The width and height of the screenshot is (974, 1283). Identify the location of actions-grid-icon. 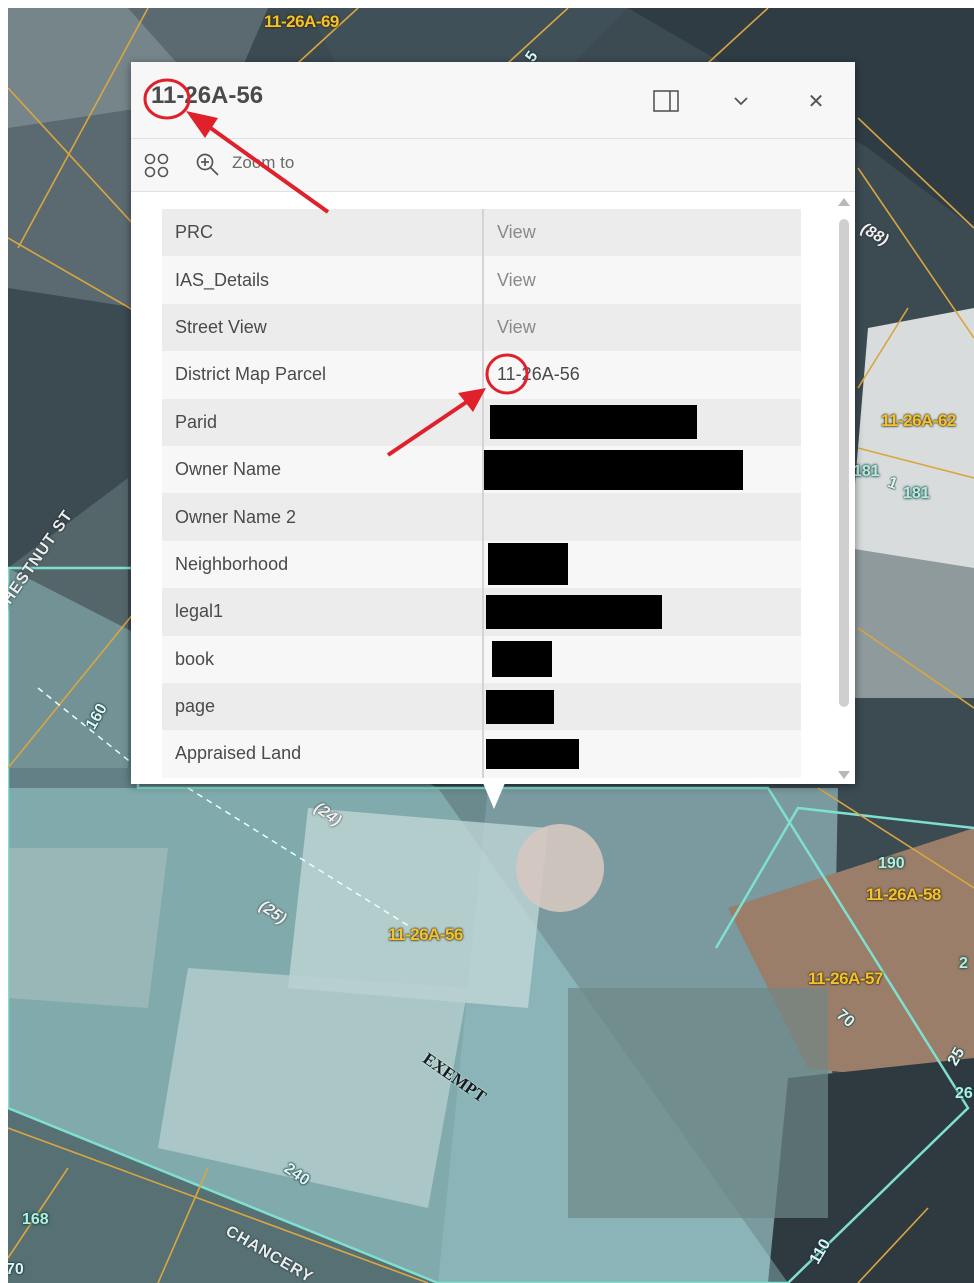
(157, 168).